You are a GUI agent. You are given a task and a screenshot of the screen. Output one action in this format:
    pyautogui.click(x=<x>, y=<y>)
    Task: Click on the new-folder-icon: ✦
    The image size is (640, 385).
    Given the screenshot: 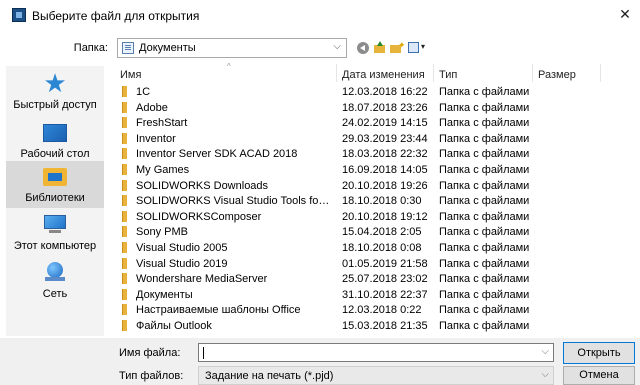 What is the action you would take?
    pyautogui.click(x=398, y=47)
    